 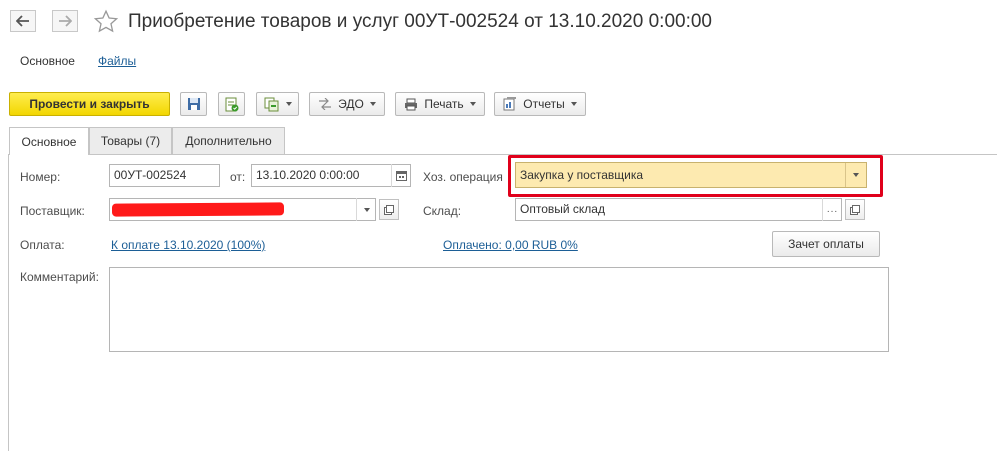 What do you see at coordinates (562, 209) in the screenshot?
I see `warehouse-value: Оптовый склад` at bounding box center [562, 209].